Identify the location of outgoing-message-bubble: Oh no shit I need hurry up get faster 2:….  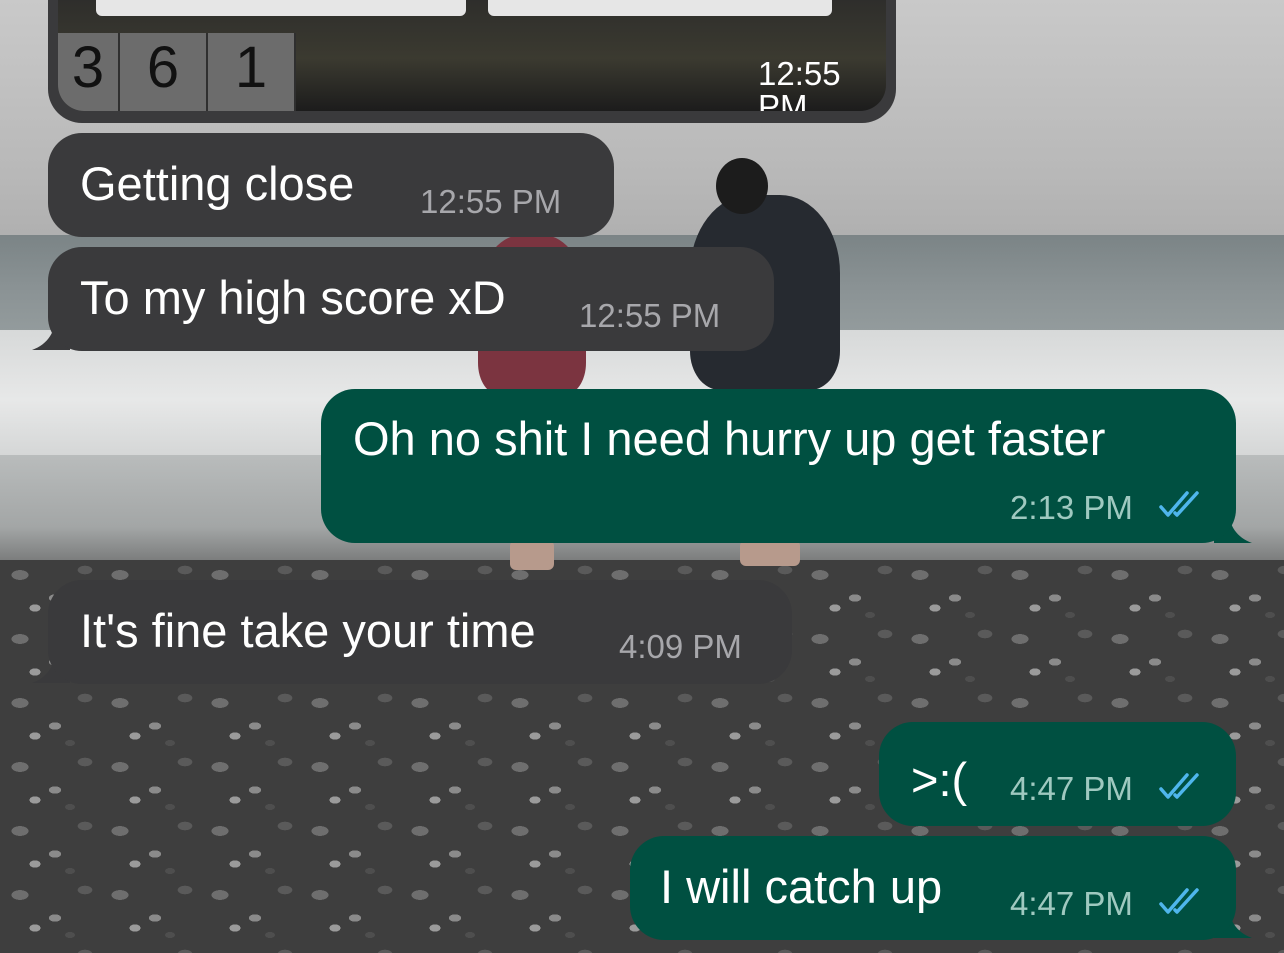
(778, 466).